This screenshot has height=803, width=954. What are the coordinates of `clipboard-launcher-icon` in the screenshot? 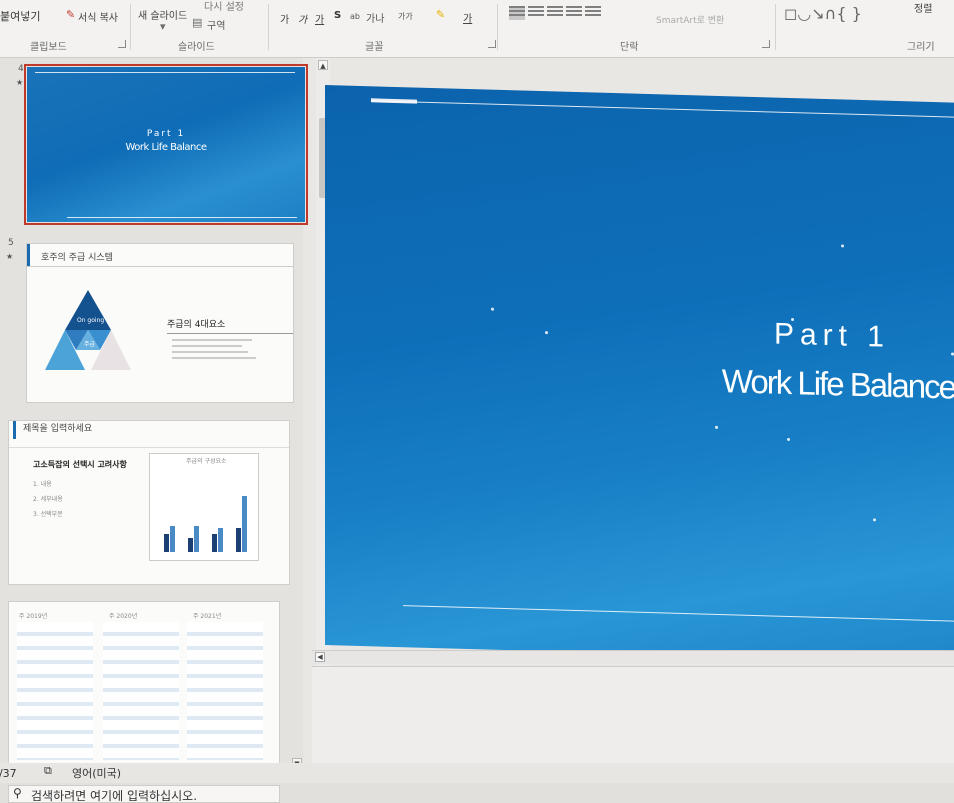 It's located at (122, 44).